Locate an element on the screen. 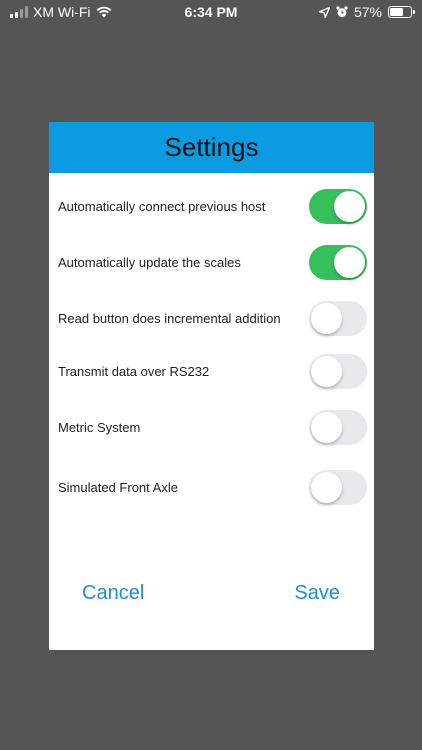 This screenshot has height=750, width=422. setting-label: Automatically update the scales is located at coordinates (149, 262).